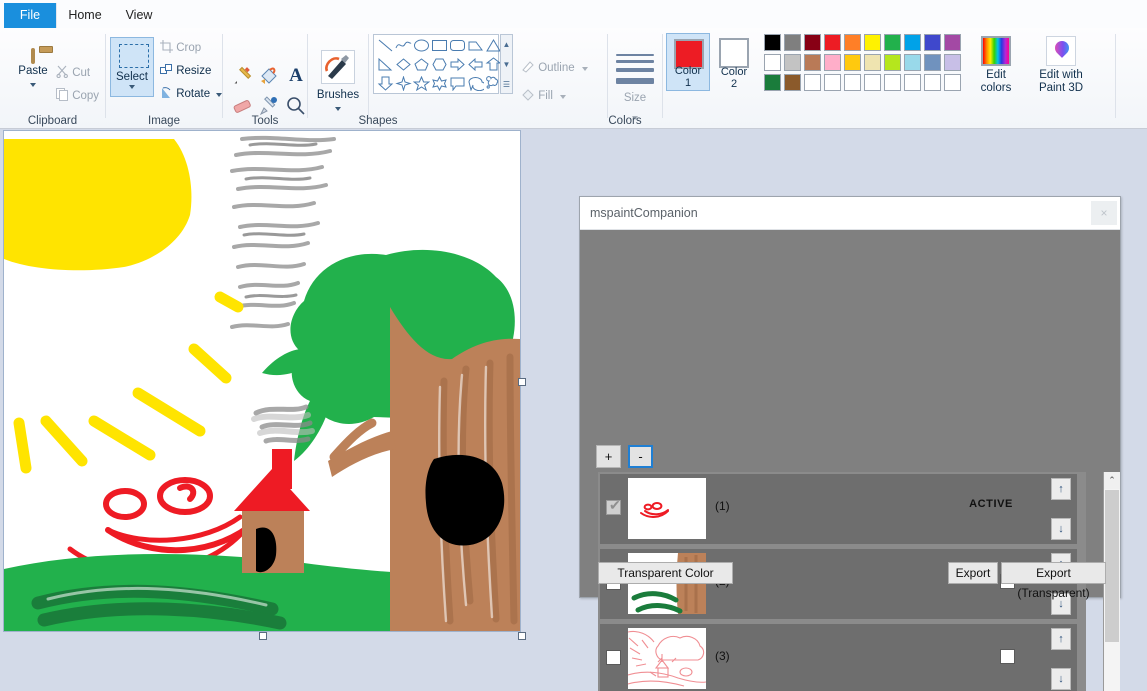 The image size is (1147, 691). Describe the element at coordinates (792, 42) in the screenshot. I see `color-swatch-r1c2` at that location.